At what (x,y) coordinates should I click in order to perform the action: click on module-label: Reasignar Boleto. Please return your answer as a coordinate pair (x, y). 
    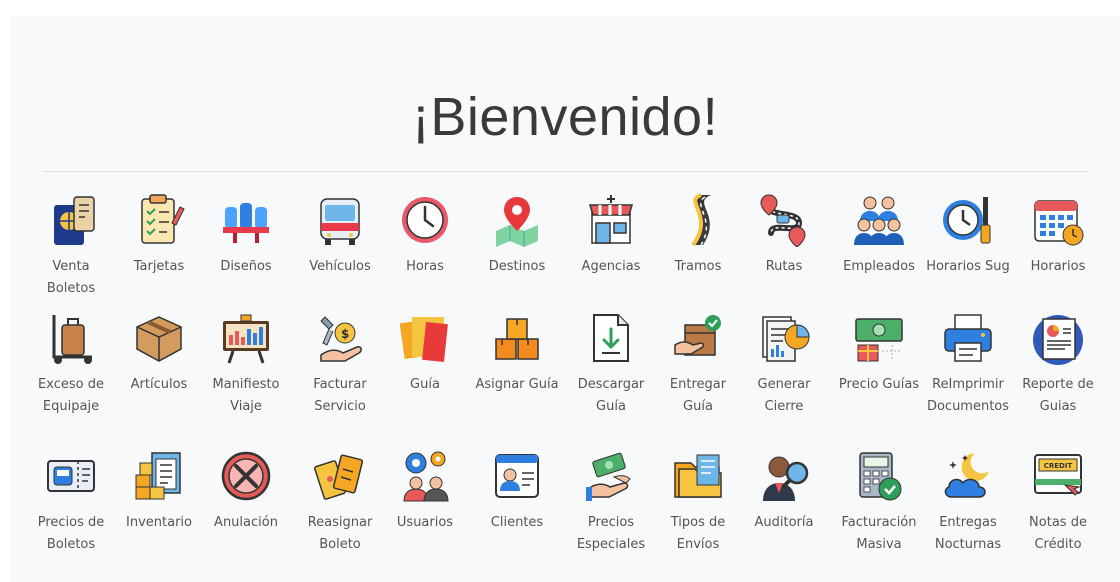
    Looking at the image, I should click on (340, 533).